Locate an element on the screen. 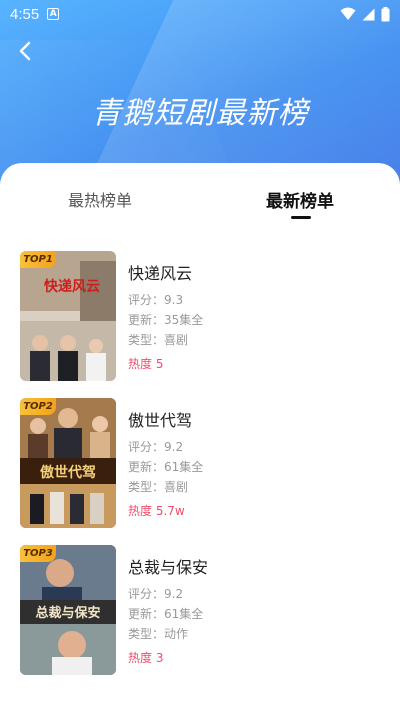 This screenshot has width=400, height=711. notification-a-icon: A is located at coordinates (53, 14).